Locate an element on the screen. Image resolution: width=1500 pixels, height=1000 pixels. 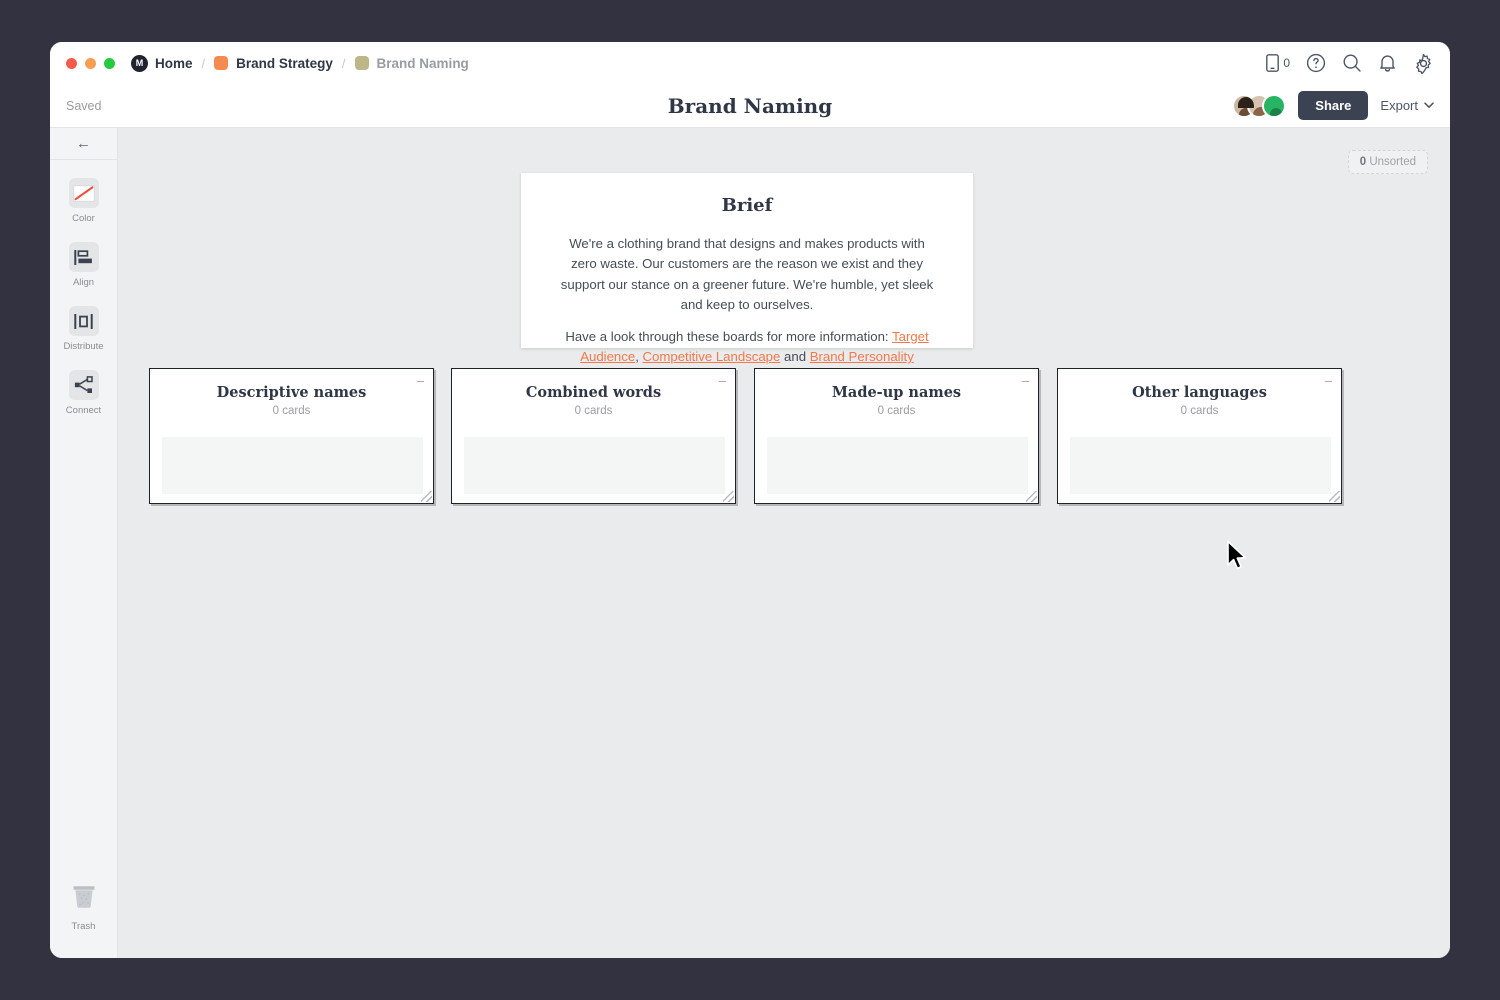
titlebar-actions: 0 is located at coordinates (1350, 63).